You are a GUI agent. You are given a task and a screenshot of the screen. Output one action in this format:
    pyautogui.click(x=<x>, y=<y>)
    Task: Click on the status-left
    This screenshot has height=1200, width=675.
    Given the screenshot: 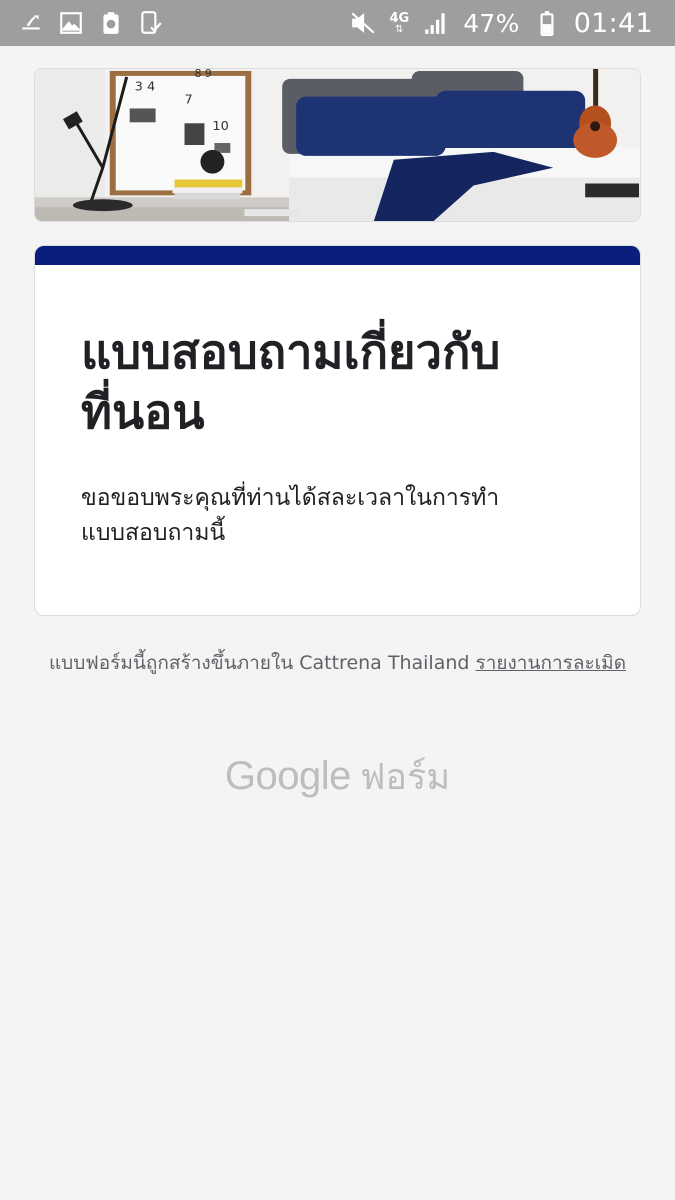 What is the action you would take?
    pyautogui.click(x=91, y=23)
    